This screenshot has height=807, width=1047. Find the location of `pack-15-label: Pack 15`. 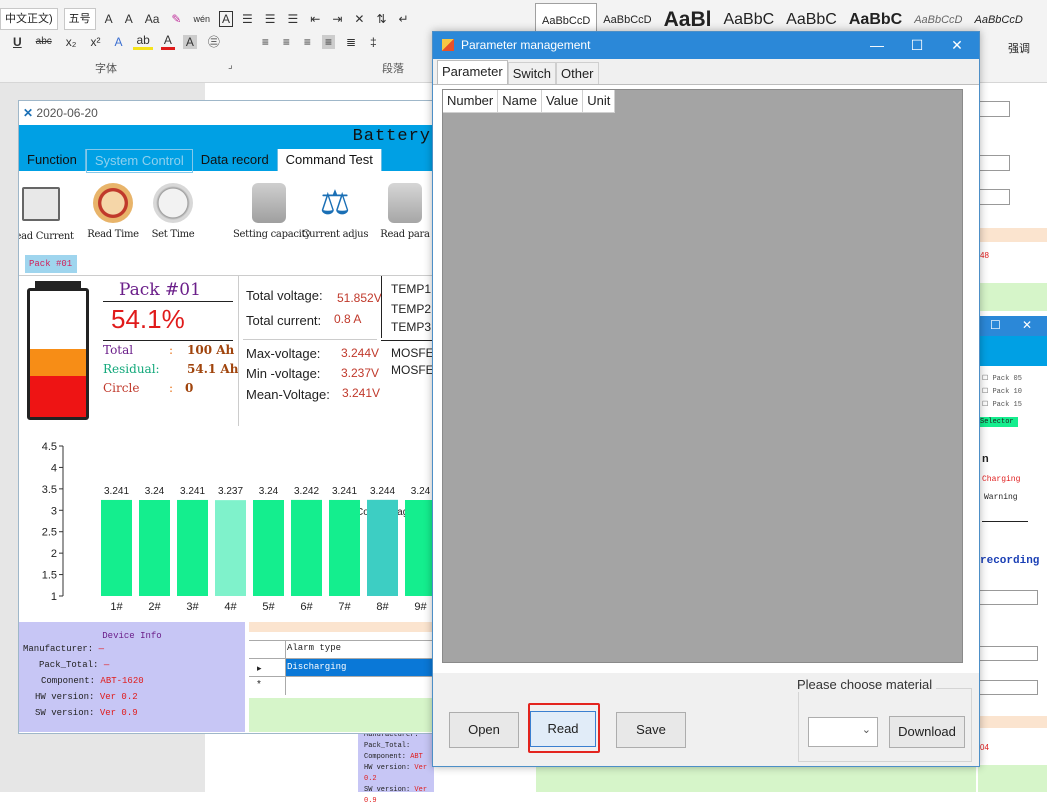

pack-15-label: Pack 15 is located at coordinates (1007, 405).